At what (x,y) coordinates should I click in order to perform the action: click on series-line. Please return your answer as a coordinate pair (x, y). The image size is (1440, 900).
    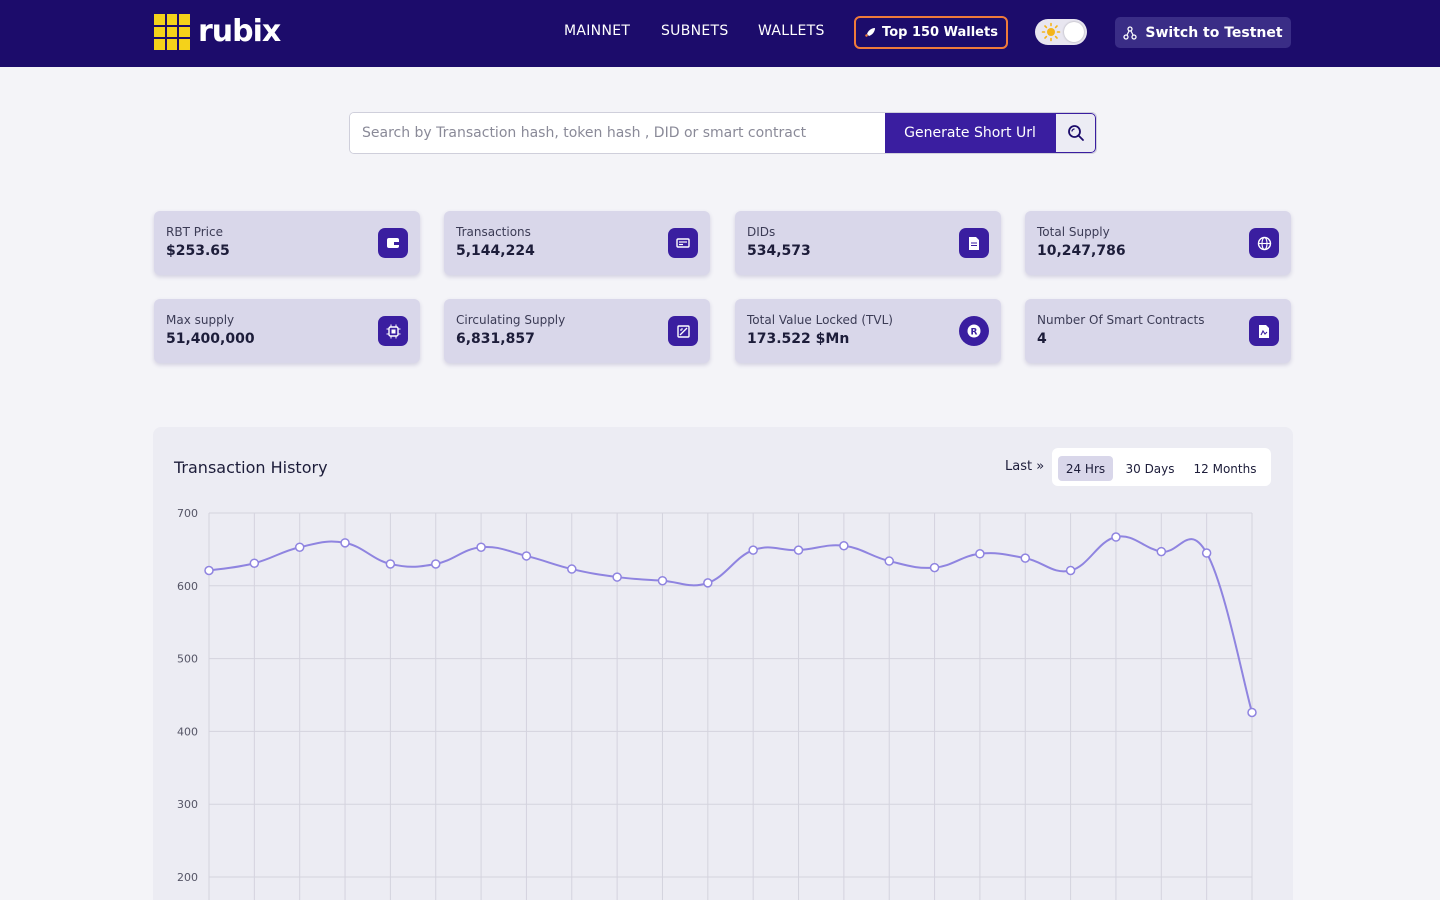
    Looking at the image, I should click on (730, 624).